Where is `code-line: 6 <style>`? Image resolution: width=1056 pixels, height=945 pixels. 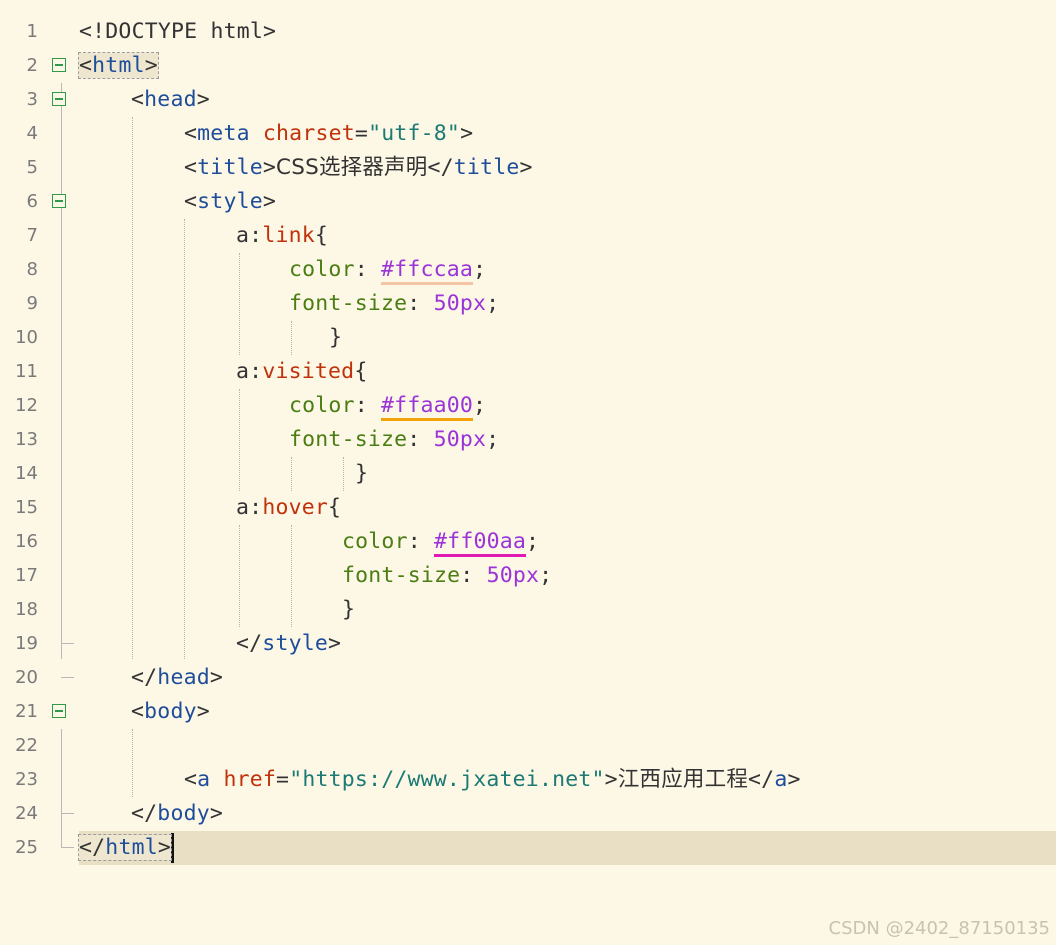
code-line: 6 <style> is located at coordinates (528, 202).